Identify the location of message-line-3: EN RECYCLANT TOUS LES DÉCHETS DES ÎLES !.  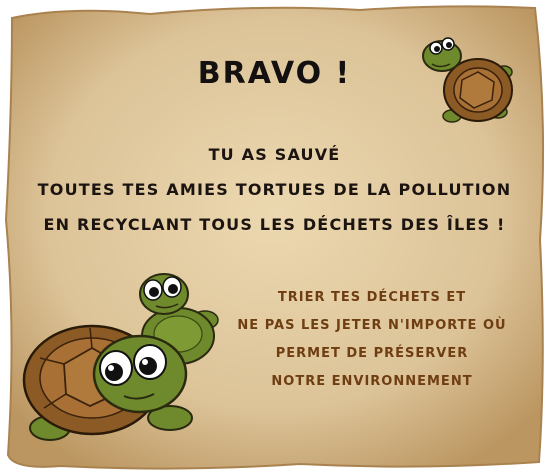
(274, 224).